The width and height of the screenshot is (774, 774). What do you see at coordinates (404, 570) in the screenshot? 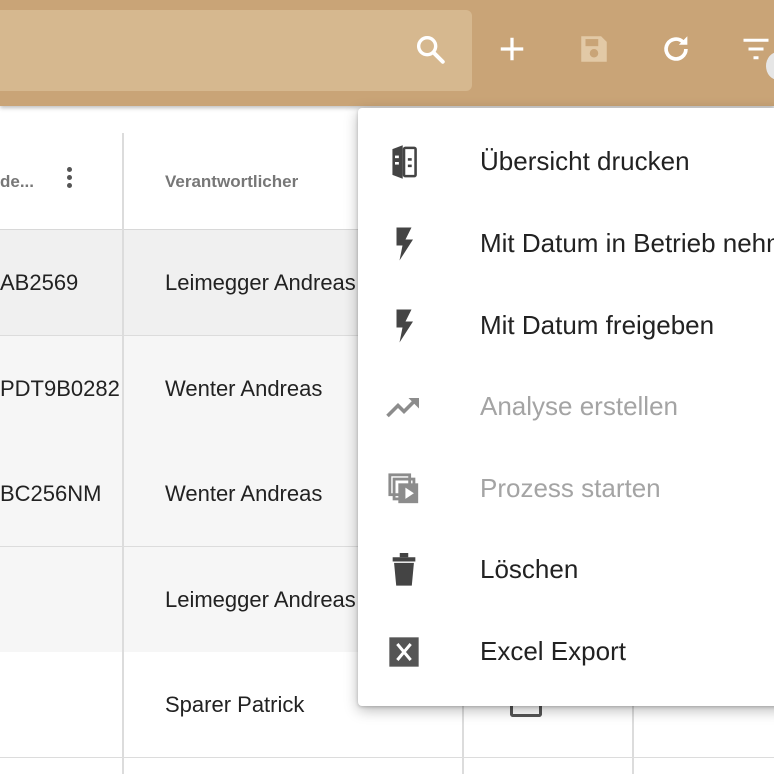
I see `trash-icon` at bounding box center [404, 570].